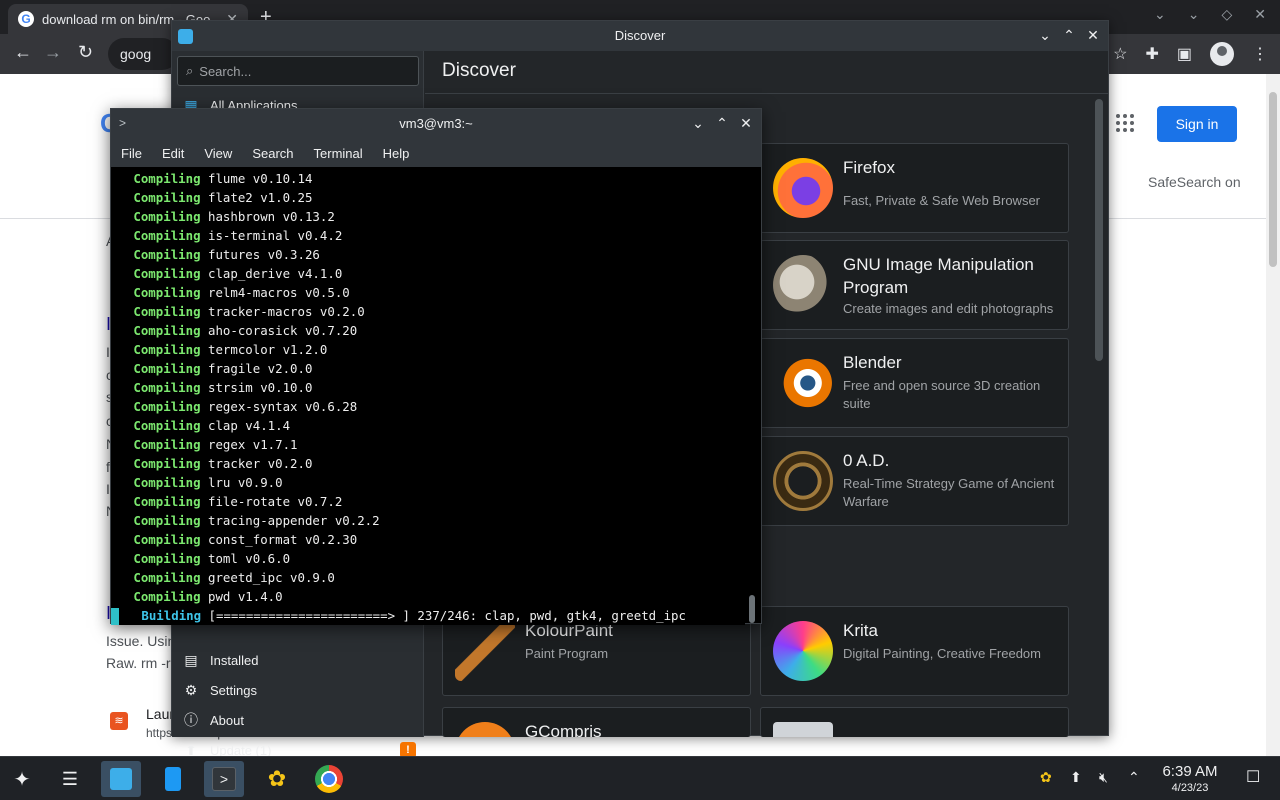 The height and width of the screenshot is (800, 1280). Describe the element at coordinates (1046, 777) in the screenshot. I see `tray-bee-icon: ✿` at that location.